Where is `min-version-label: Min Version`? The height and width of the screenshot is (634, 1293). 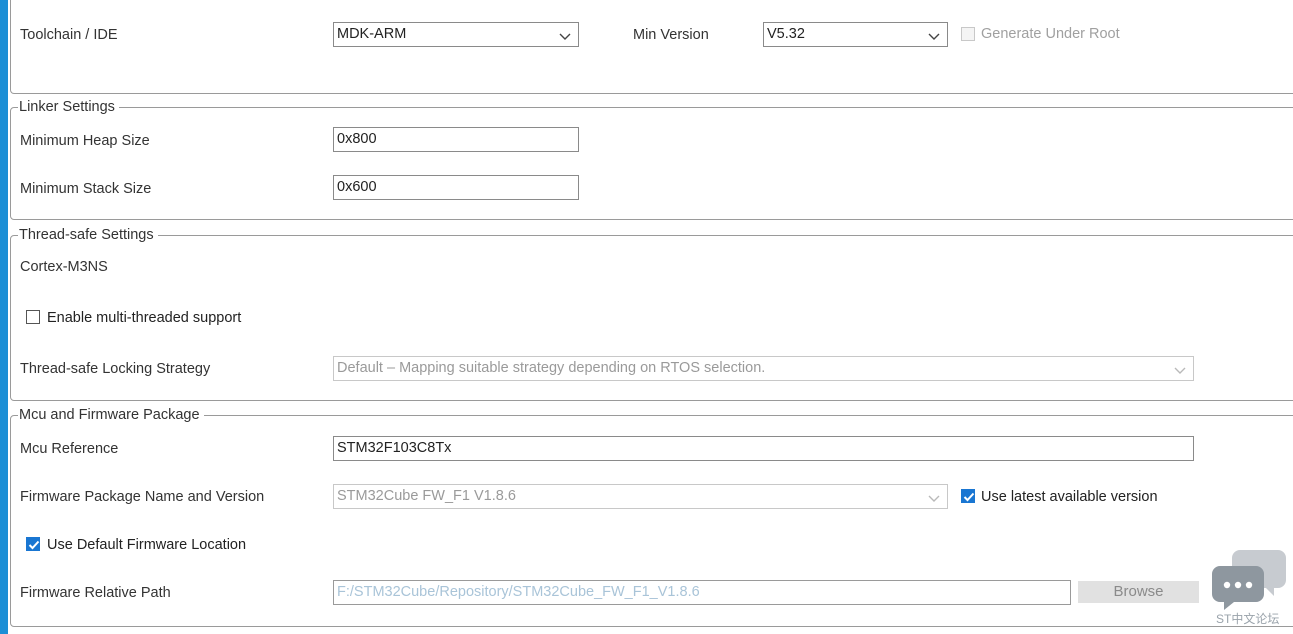
min-version-label: Min Version is located at coordinates (671, 35).